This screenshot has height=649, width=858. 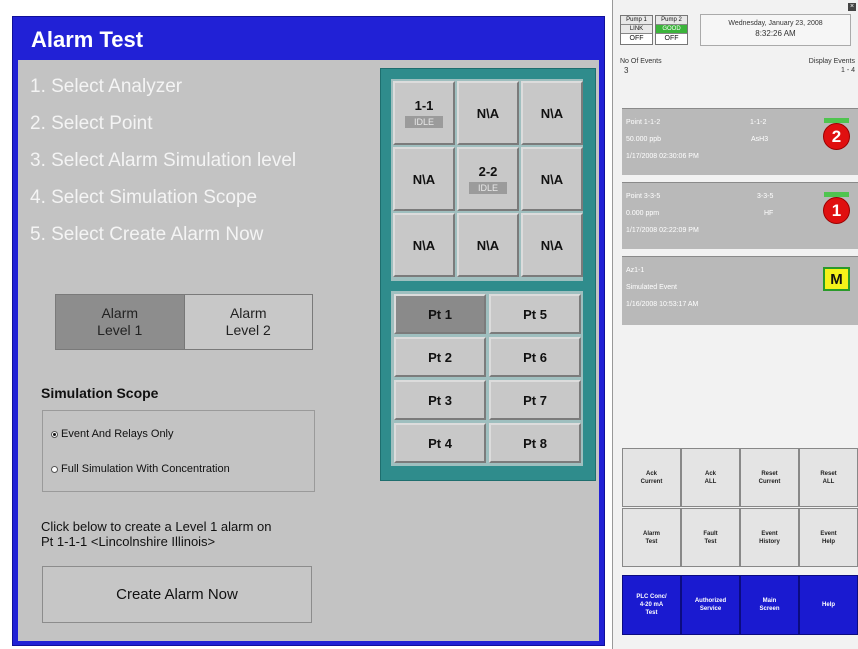 I want to click on event-count-value: 3, so click(x=626, y=70).